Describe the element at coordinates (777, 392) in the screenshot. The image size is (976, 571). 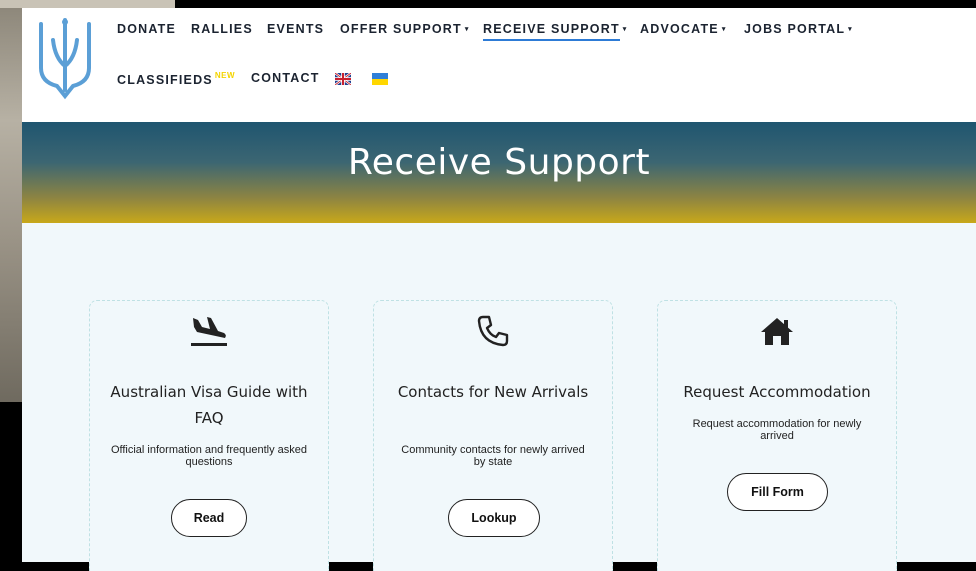
I see `card-title: Request Accommodation` at that location.